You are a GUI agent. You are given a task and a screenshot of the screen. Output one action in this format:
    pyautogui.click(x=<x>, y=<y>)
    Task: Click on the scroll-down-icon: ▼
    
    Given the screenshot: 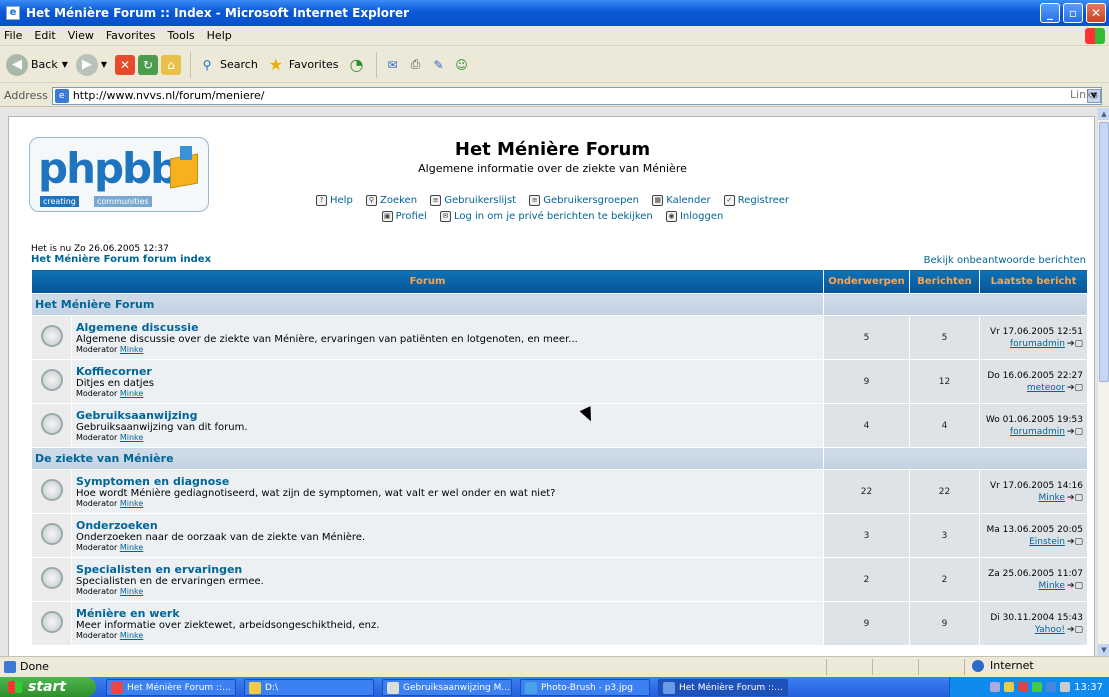 What is the action you would take?
    pyautogui.click(x=1103, y=650)
    